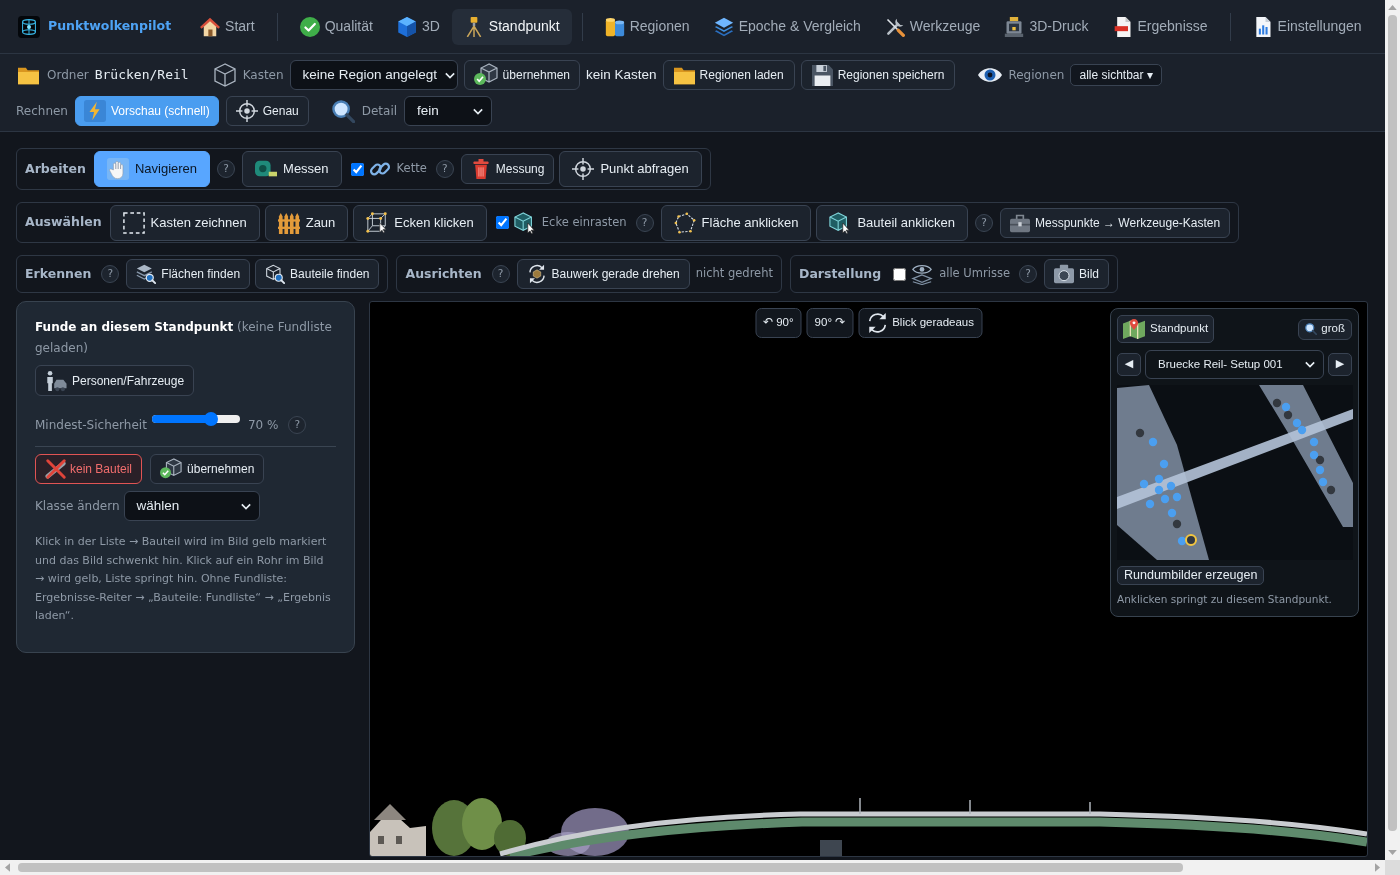 The width and height of the screenshot is (1400, 875). What do you see at coordinates (603, 274) in the screenshot?
I see `action-button: Bauwerk gerade drehen` at bounding box center [603, 274].